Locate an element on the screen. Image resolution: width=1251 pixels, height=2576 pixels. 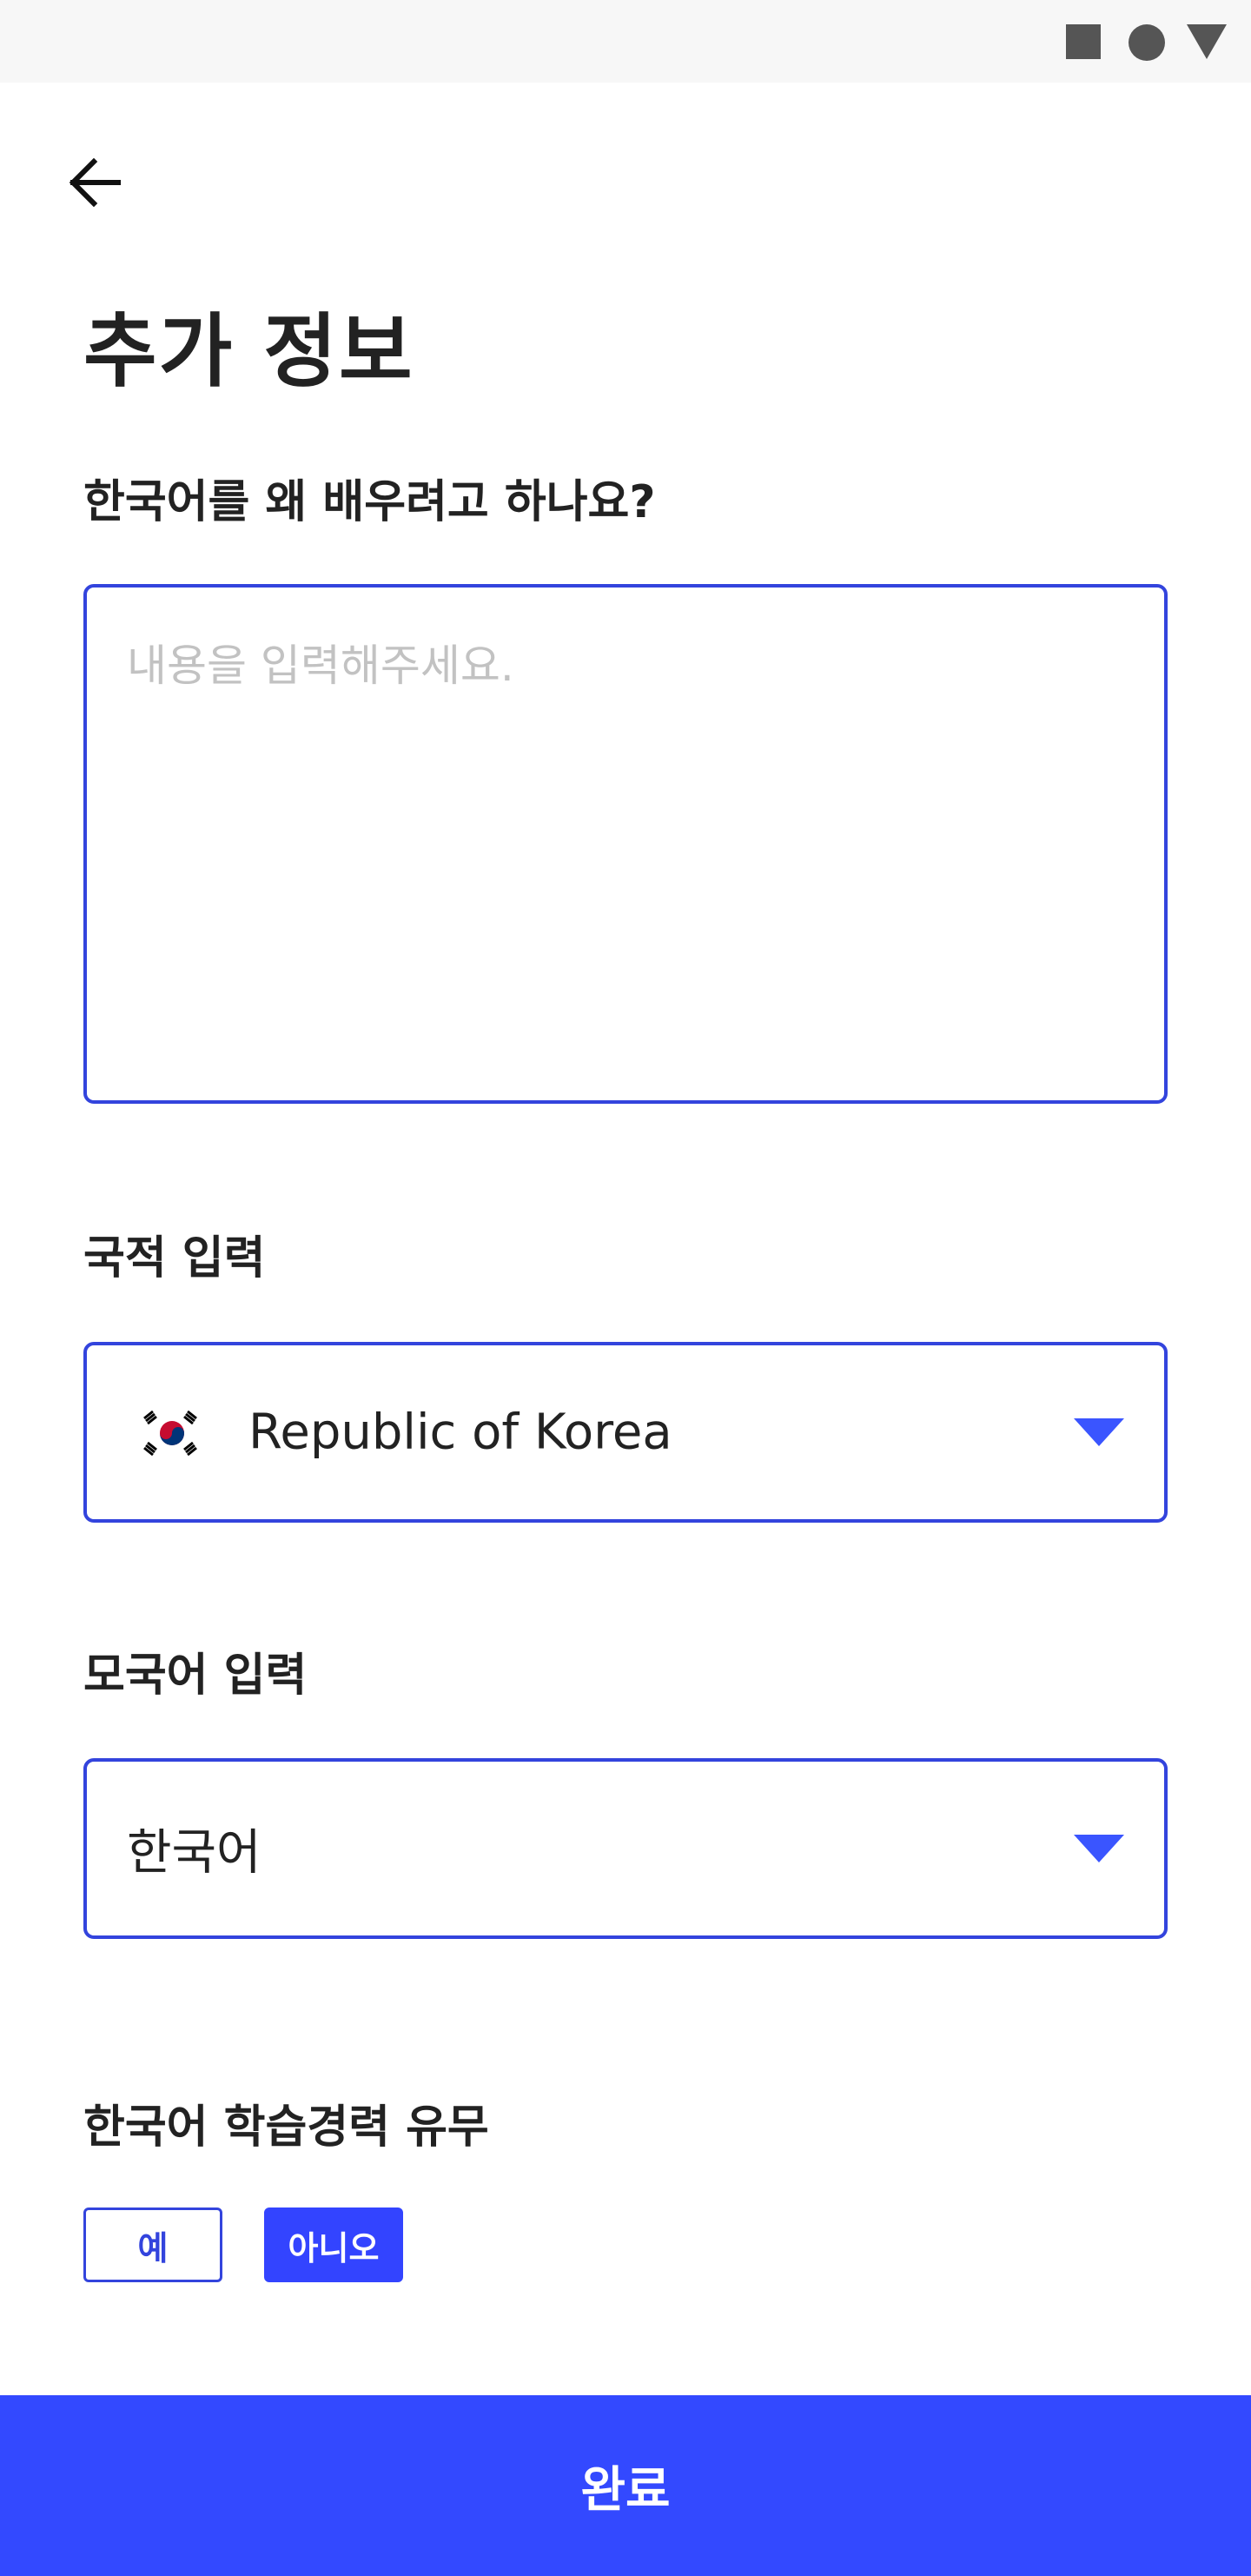
nationality-label: 국적 입력 is located at coordinates (174, 1258).